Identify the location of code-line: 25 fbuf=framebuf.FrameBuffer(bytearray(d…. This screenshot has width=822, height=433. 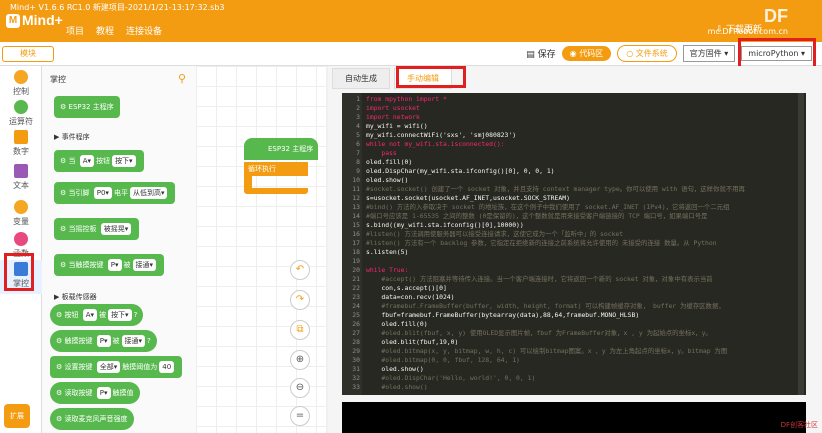
(574, 315).